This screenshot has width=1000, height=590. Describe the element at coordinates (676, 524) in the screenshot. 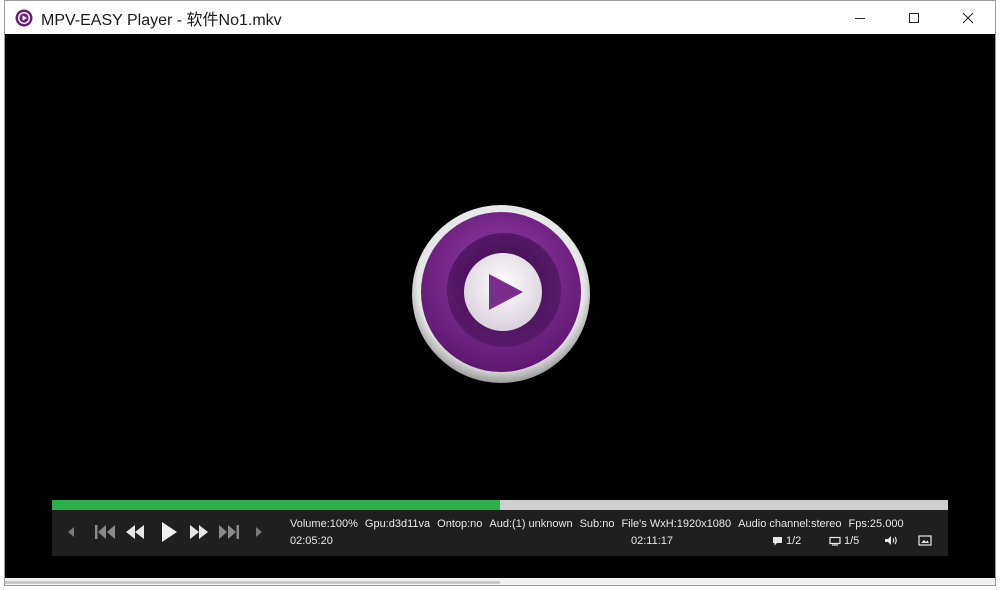

I see `resolution-info: File's WxH:1920x1080` at that location.